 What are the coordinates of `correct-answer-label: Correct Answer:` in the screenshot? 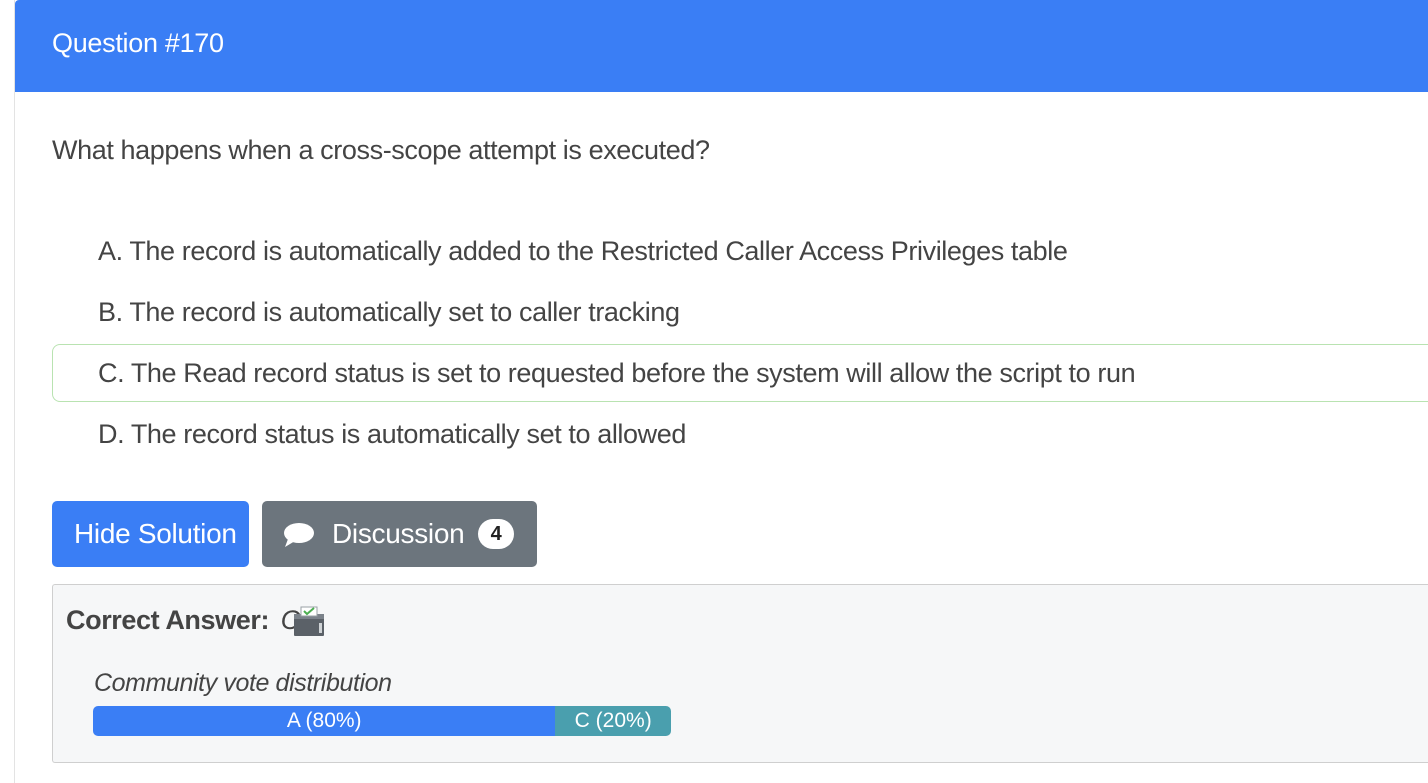 It's located at (168, 620).